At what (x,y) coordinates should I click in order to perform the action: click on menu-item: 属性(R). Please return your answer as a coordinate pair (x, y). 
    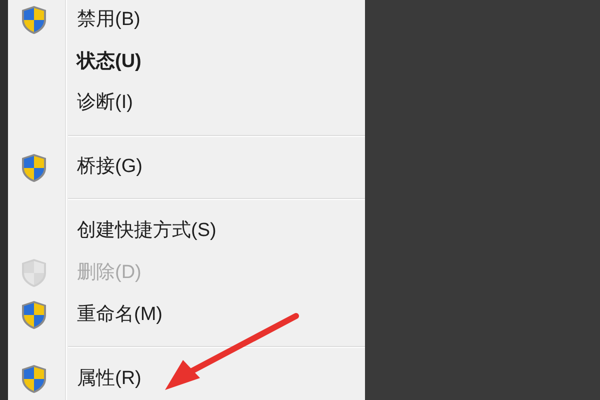
    Looking at the image, I should click on (186, 379).